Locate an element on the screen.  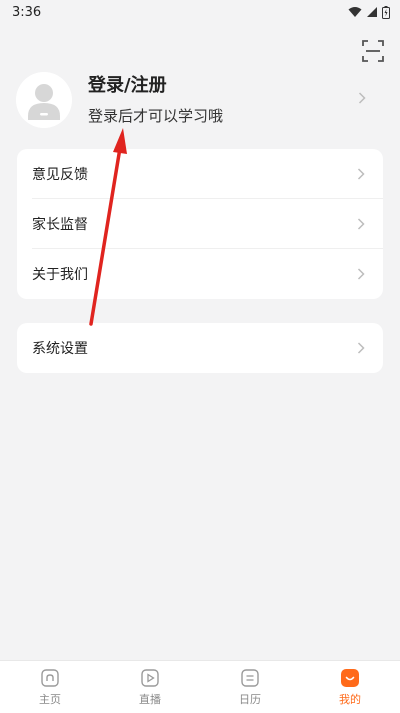
signal-icon is located at coordinates (372, 12).